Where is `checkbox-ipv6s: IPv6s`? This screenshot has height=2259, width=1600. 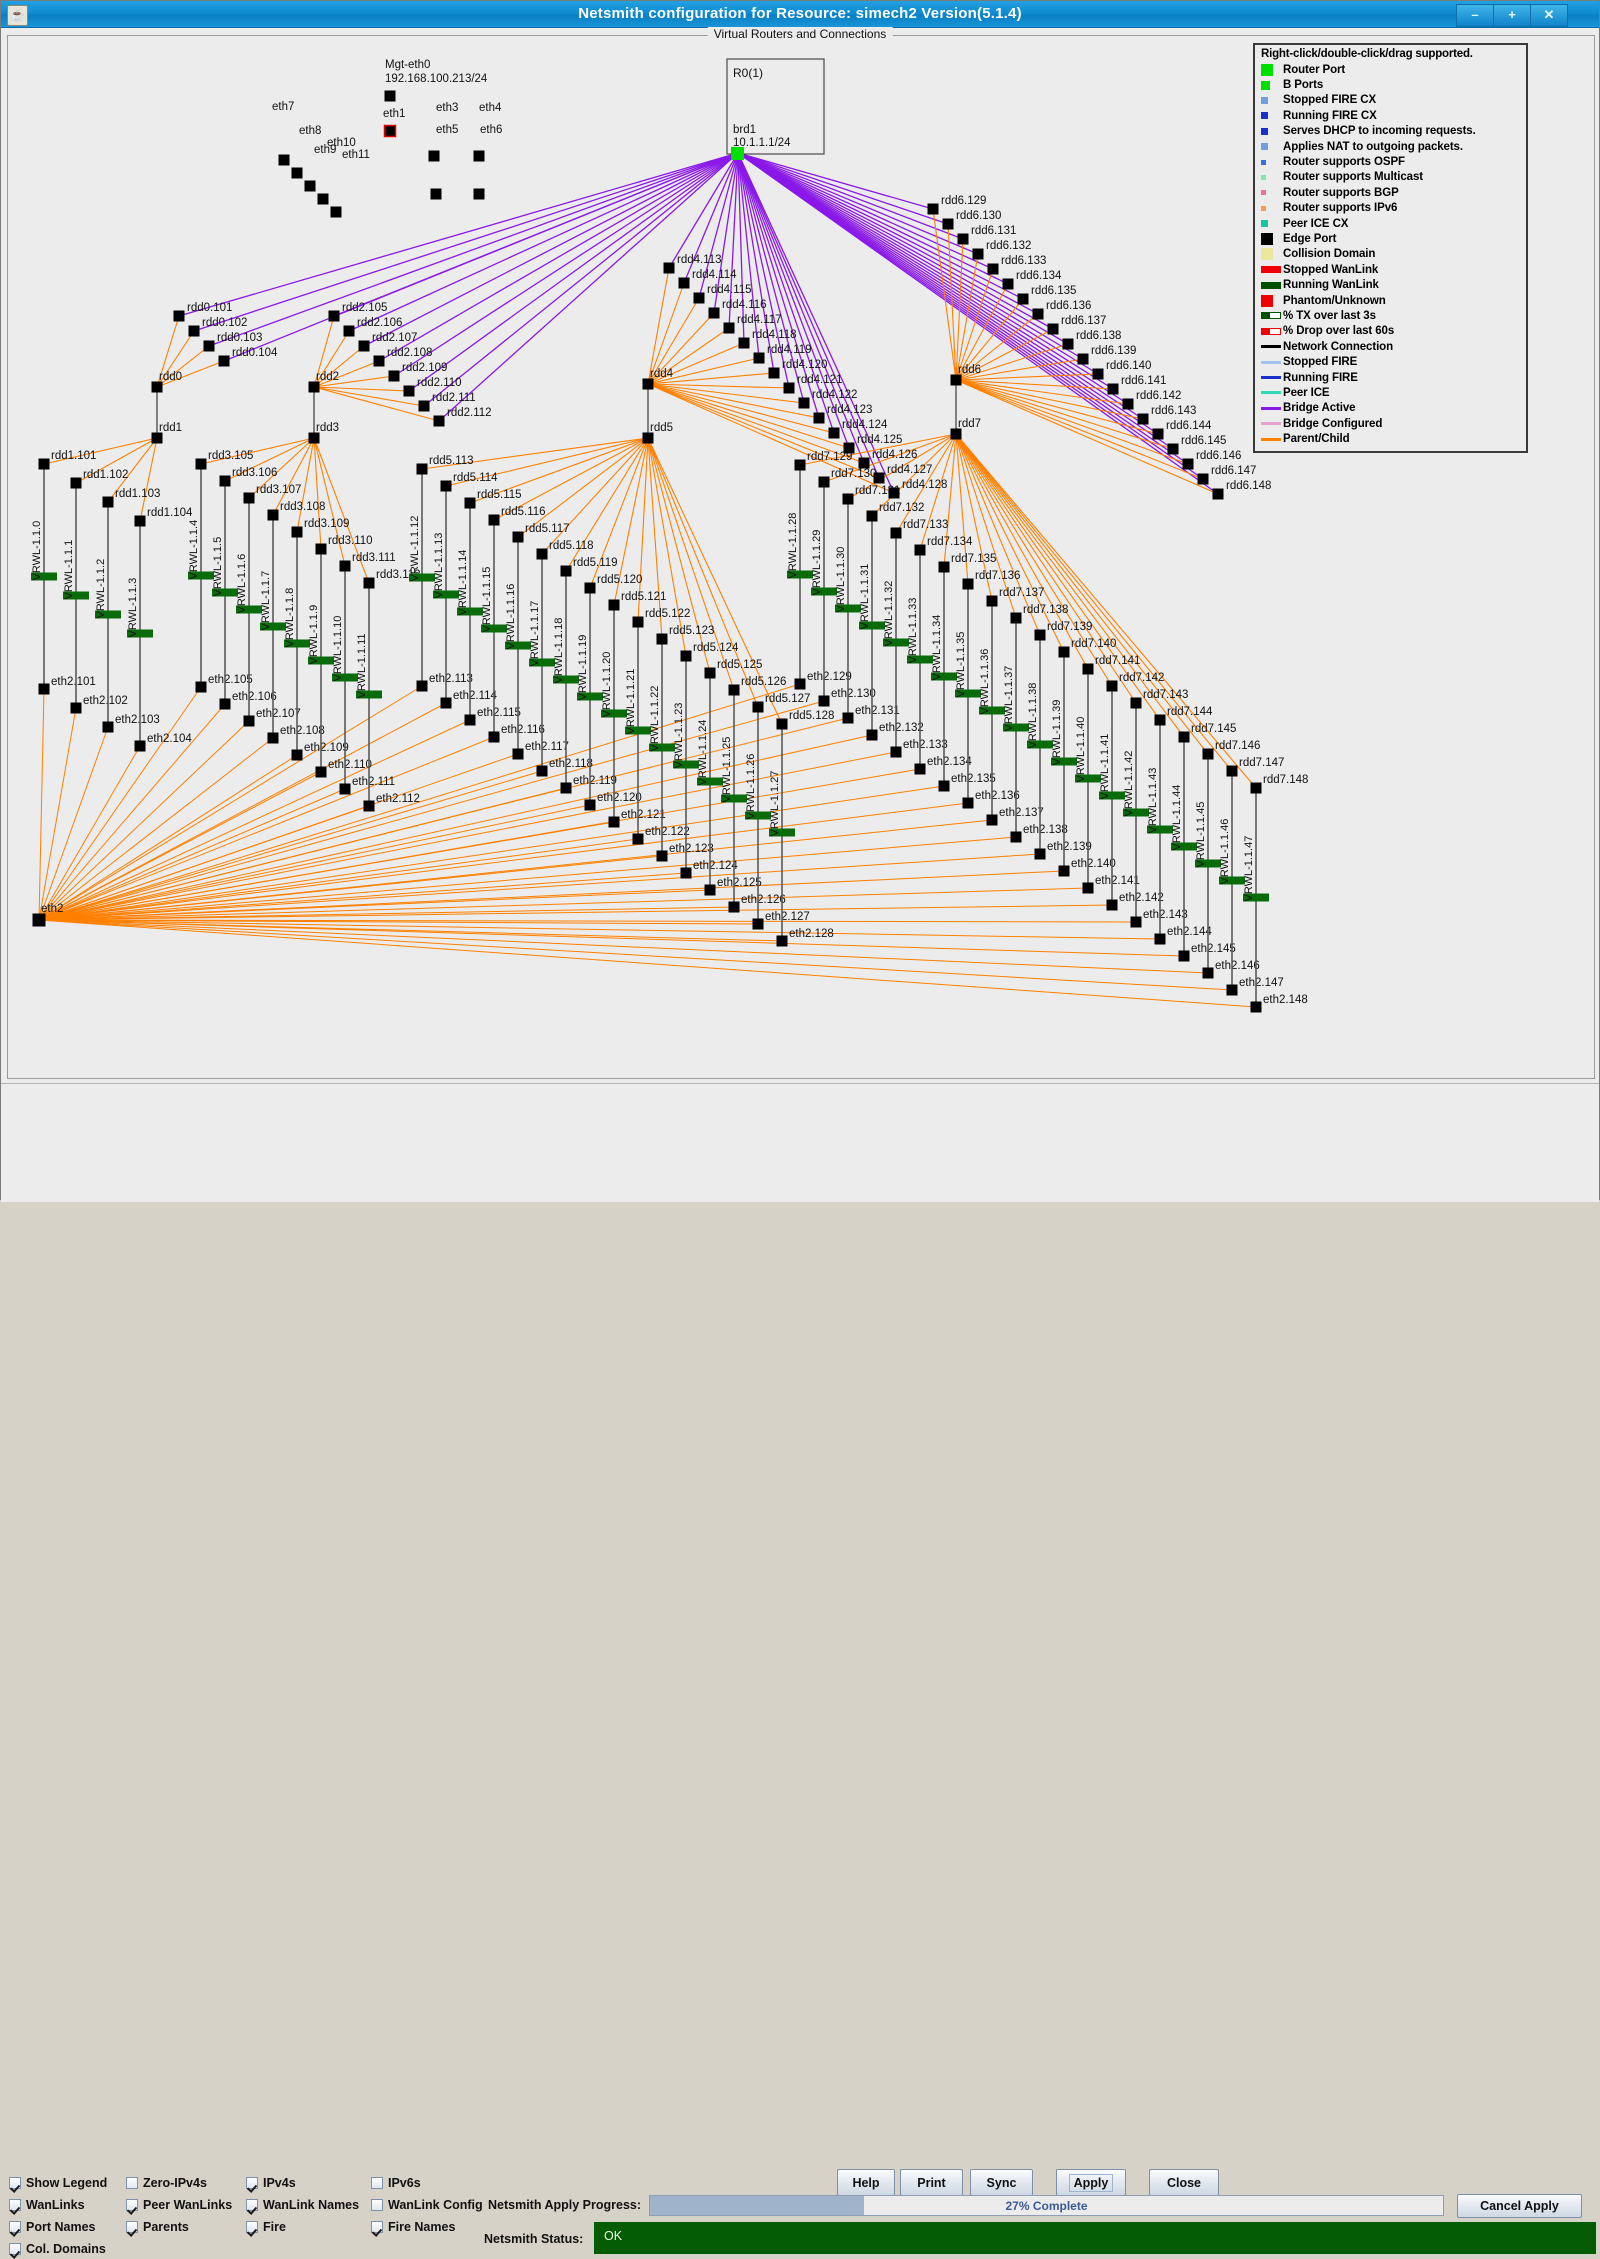 checkbox-ipv6s: IPv6s is located at coordinates (396, 2183).